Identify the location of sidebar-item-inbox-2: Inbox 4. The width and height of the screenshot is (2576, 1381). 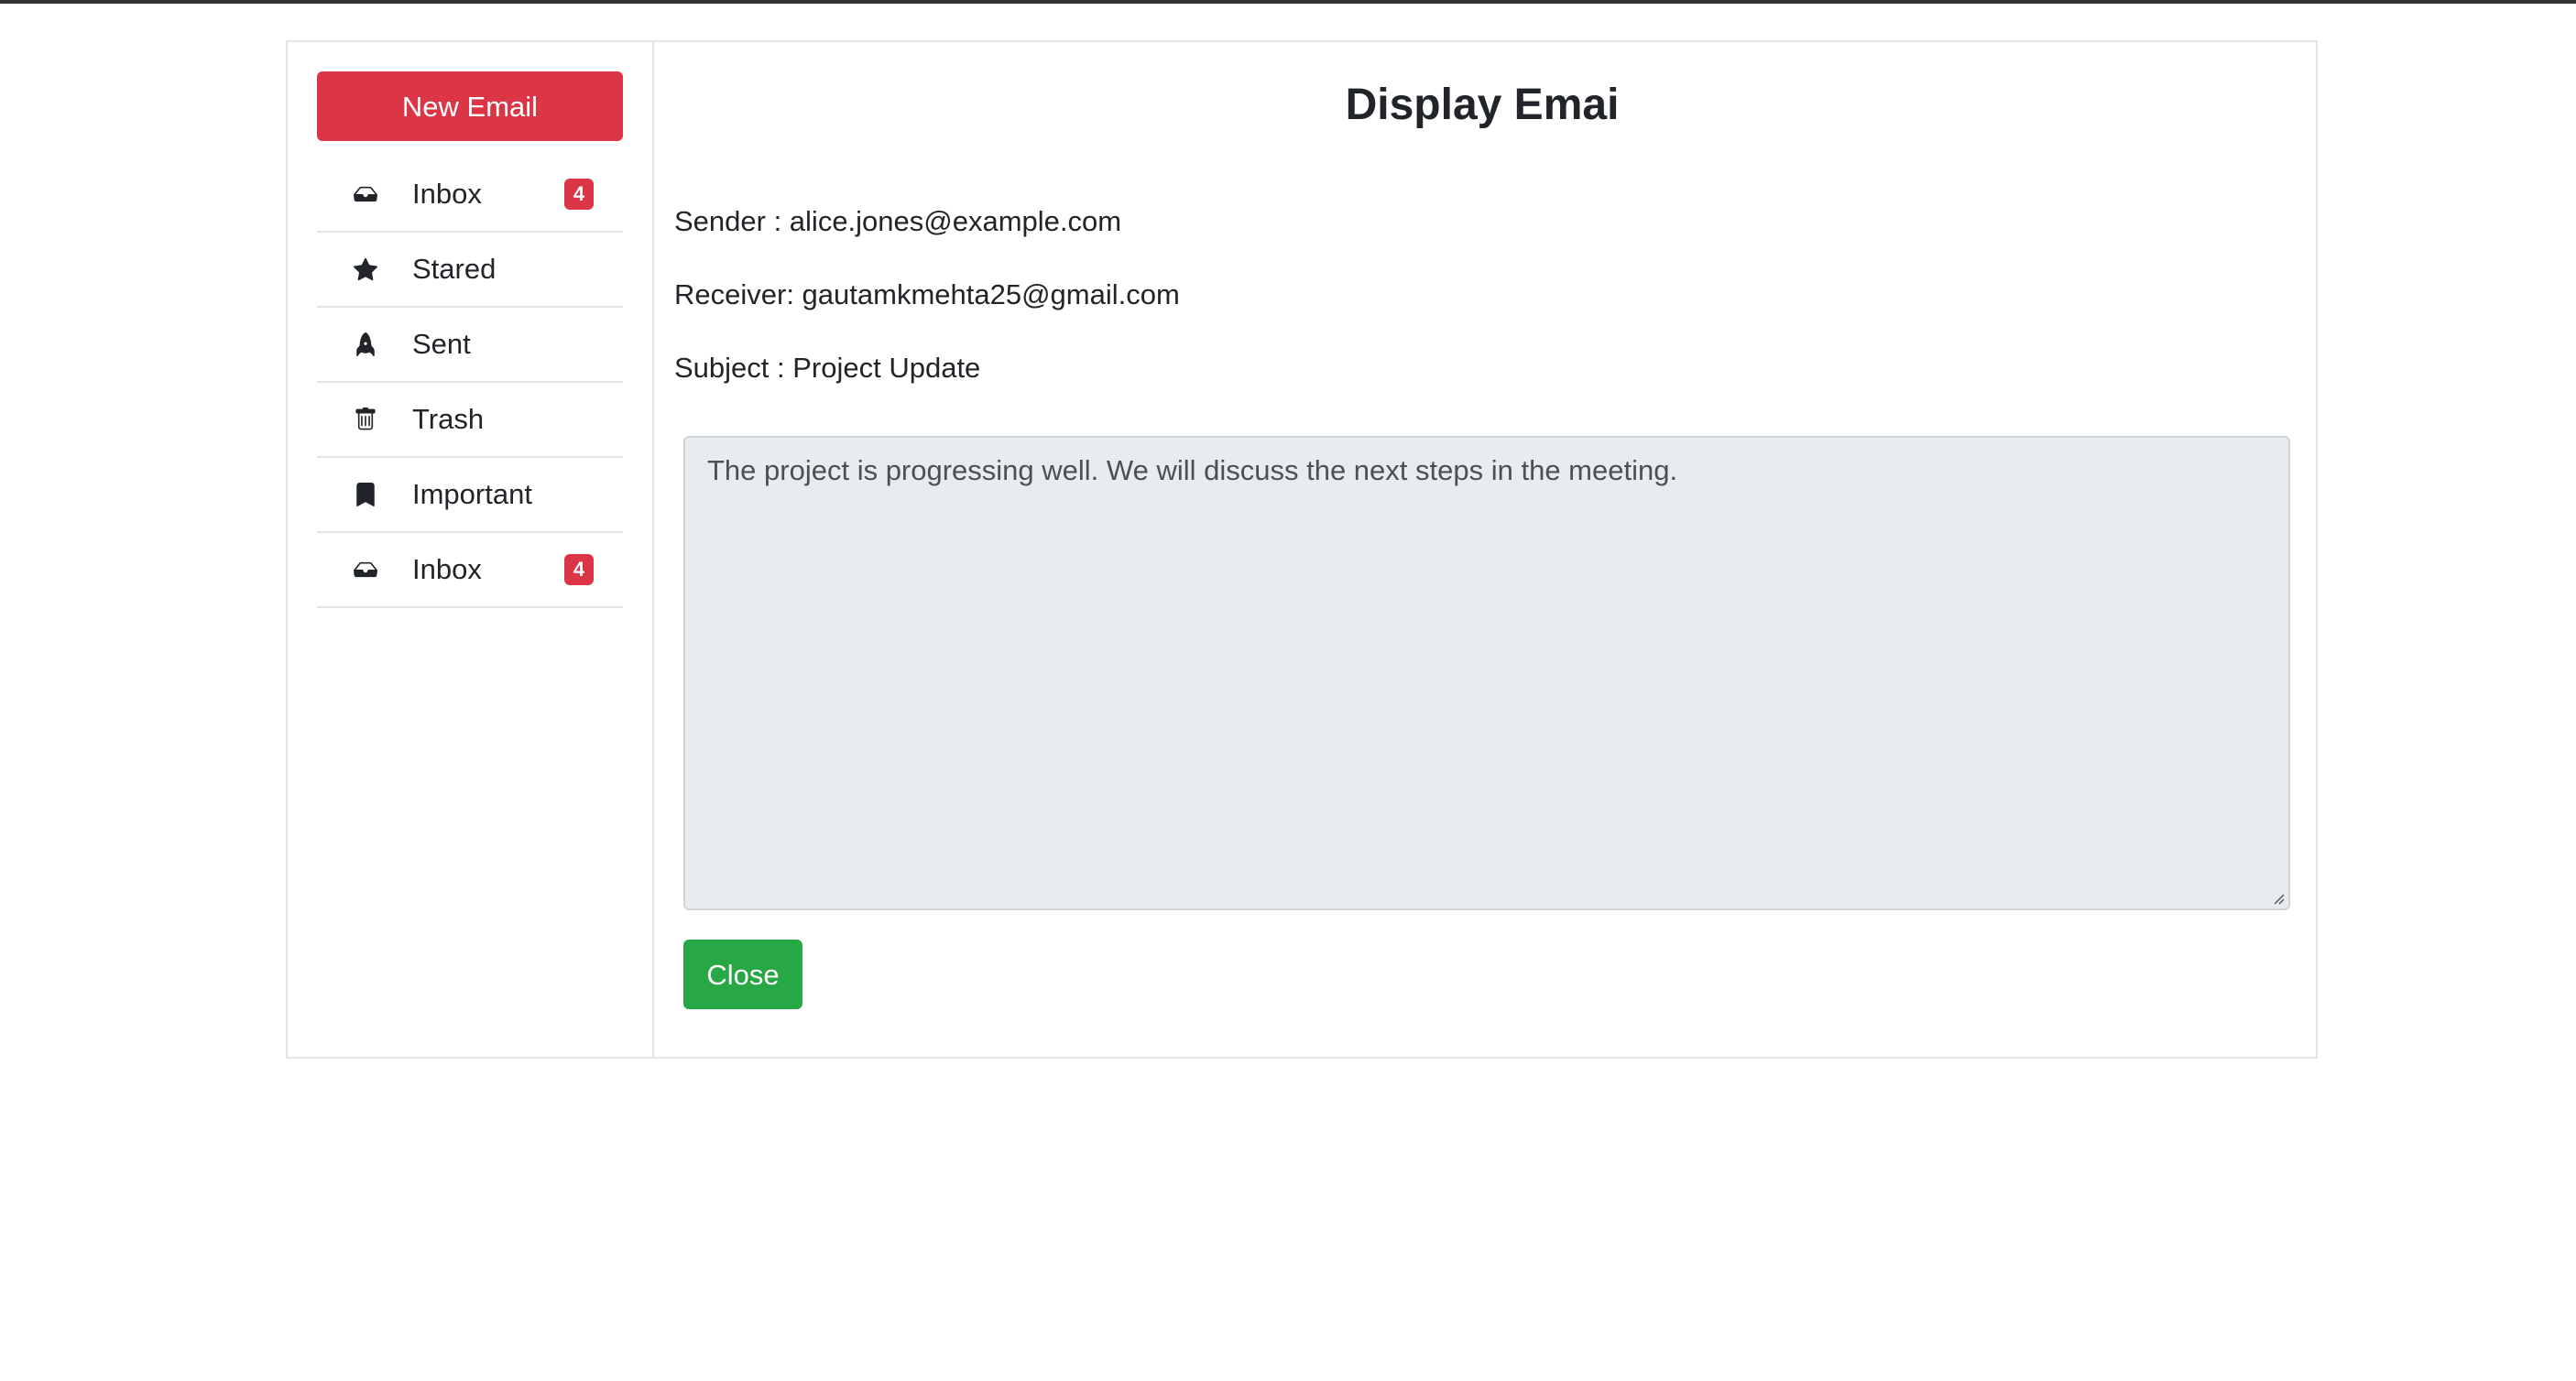
(470, 570).